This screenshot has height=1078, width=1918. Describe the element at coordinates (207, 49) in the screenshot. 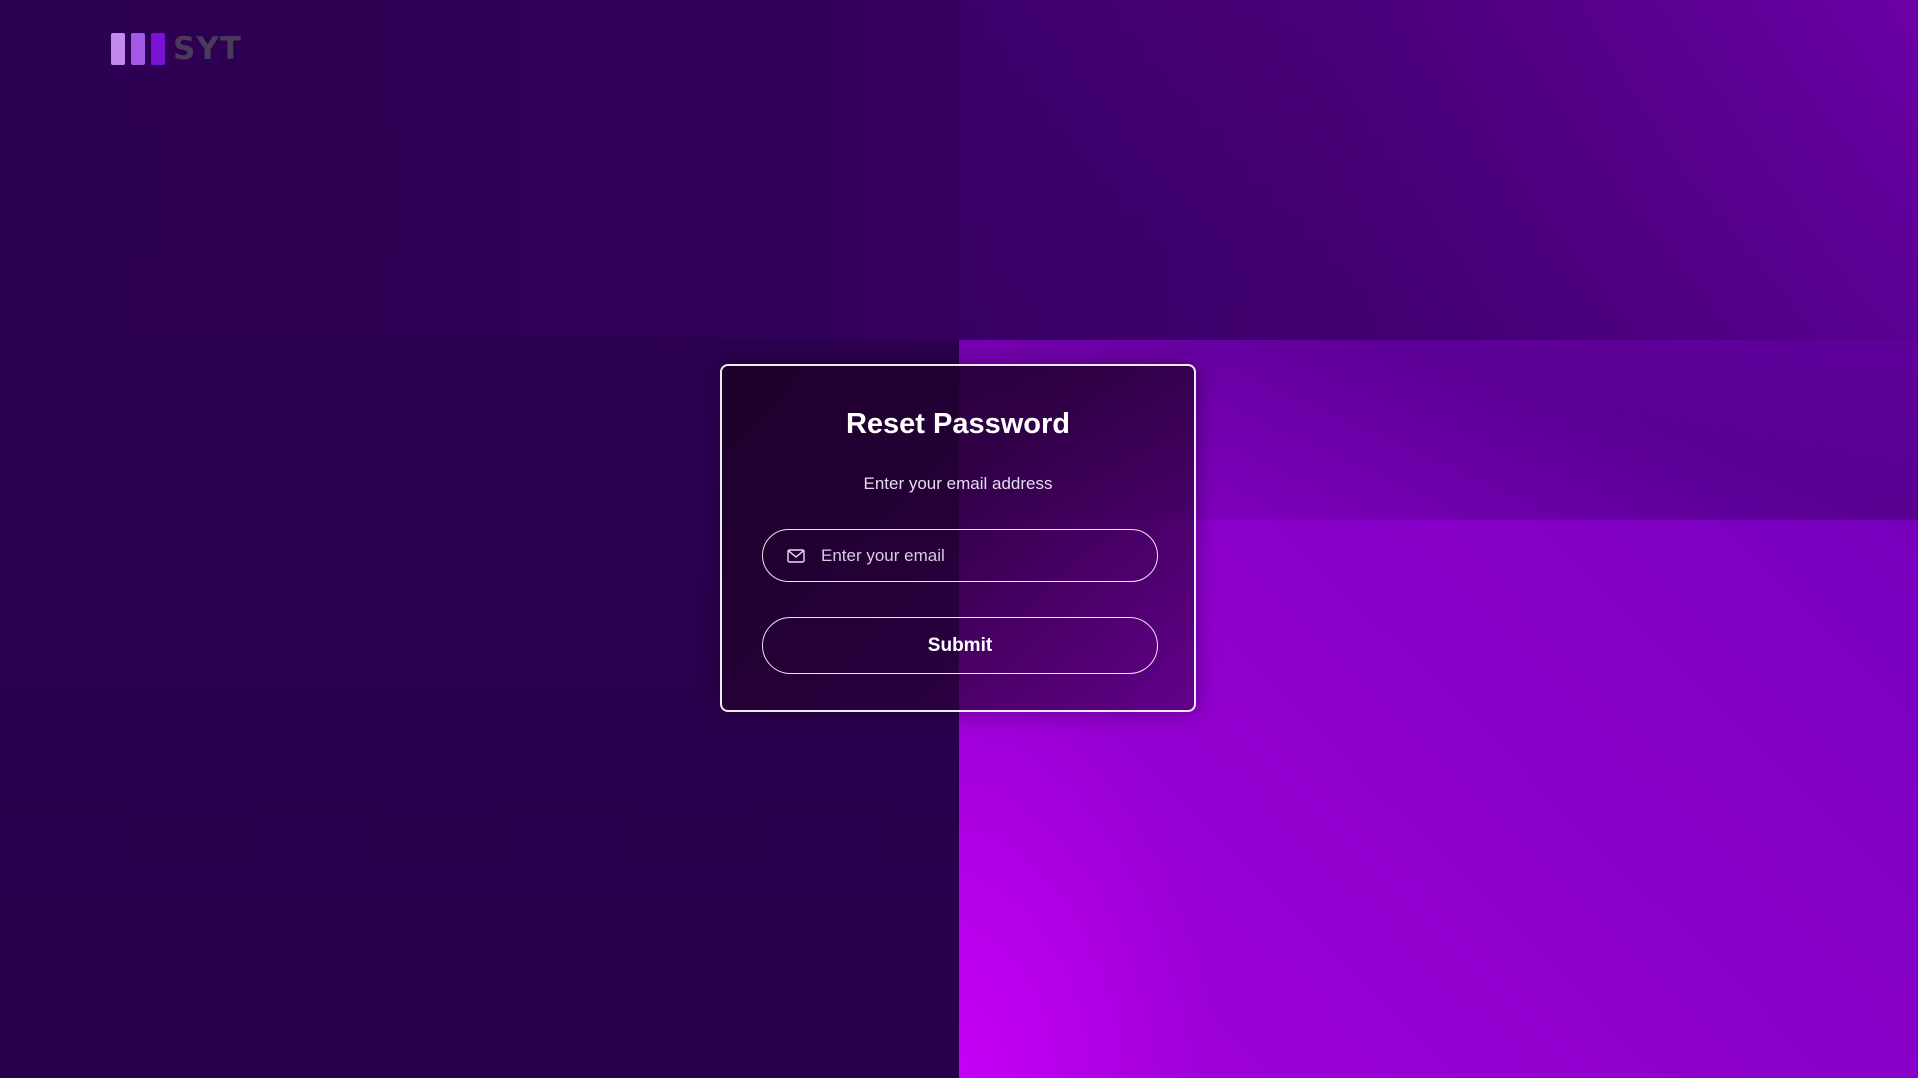

I see `logo-wordmark: SYT` at that location.